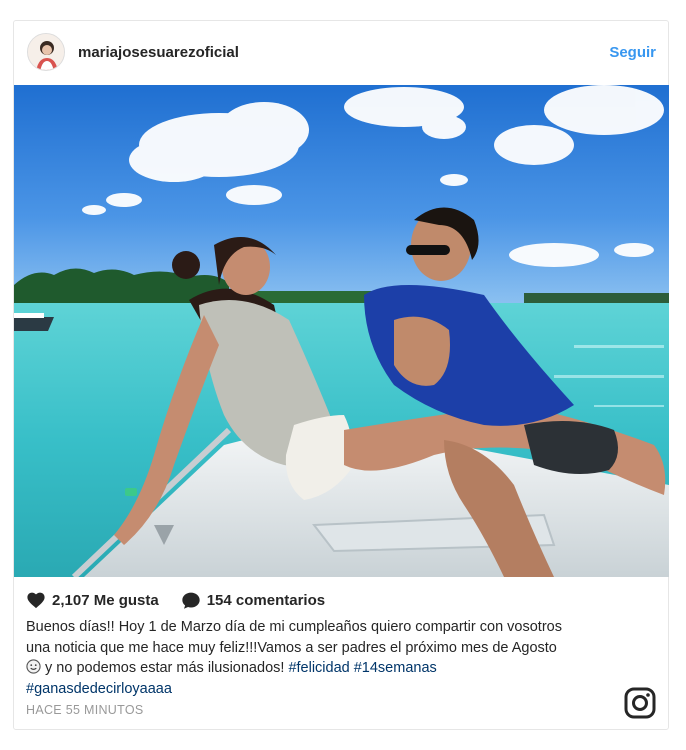 The width and height of the screenshot is (686, 750). What do you see at coordinates (36, 600) in the screenshot?
I see `heart-icon` at bounding box center [36, 600].